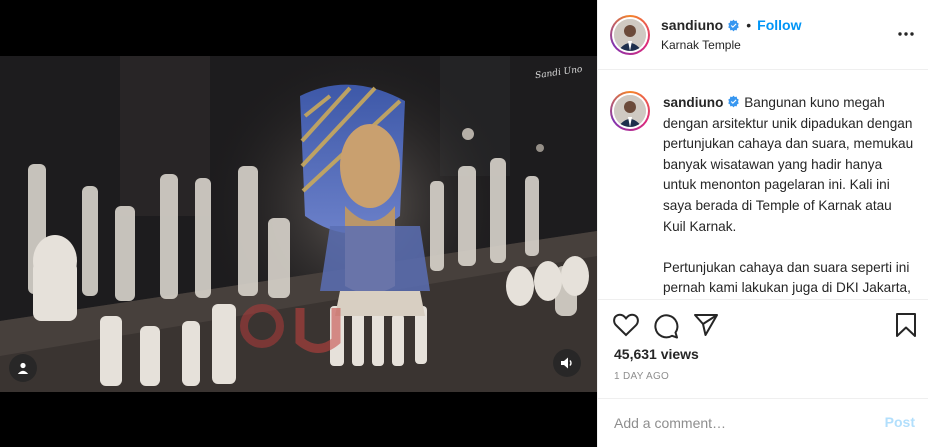 This screenshot has height=447, width=928. I want to click on username-link: sandiuno, so click(692, 25).